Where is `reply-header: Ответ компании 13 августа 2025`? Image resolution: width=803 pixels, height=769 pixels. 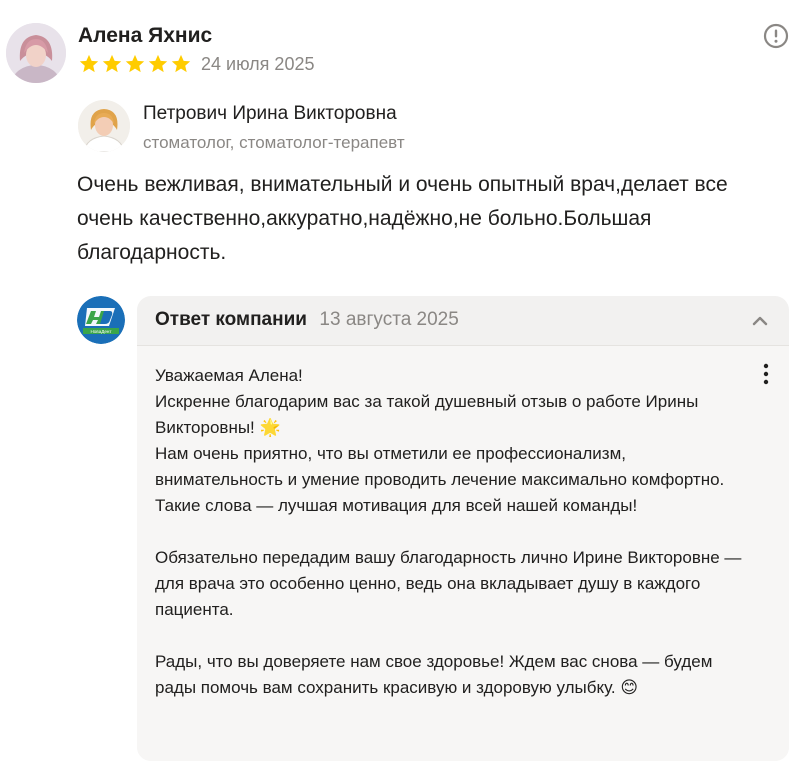 reply-header: Ответ компании 13 августа 2025 is located at coordinates (307, 320).